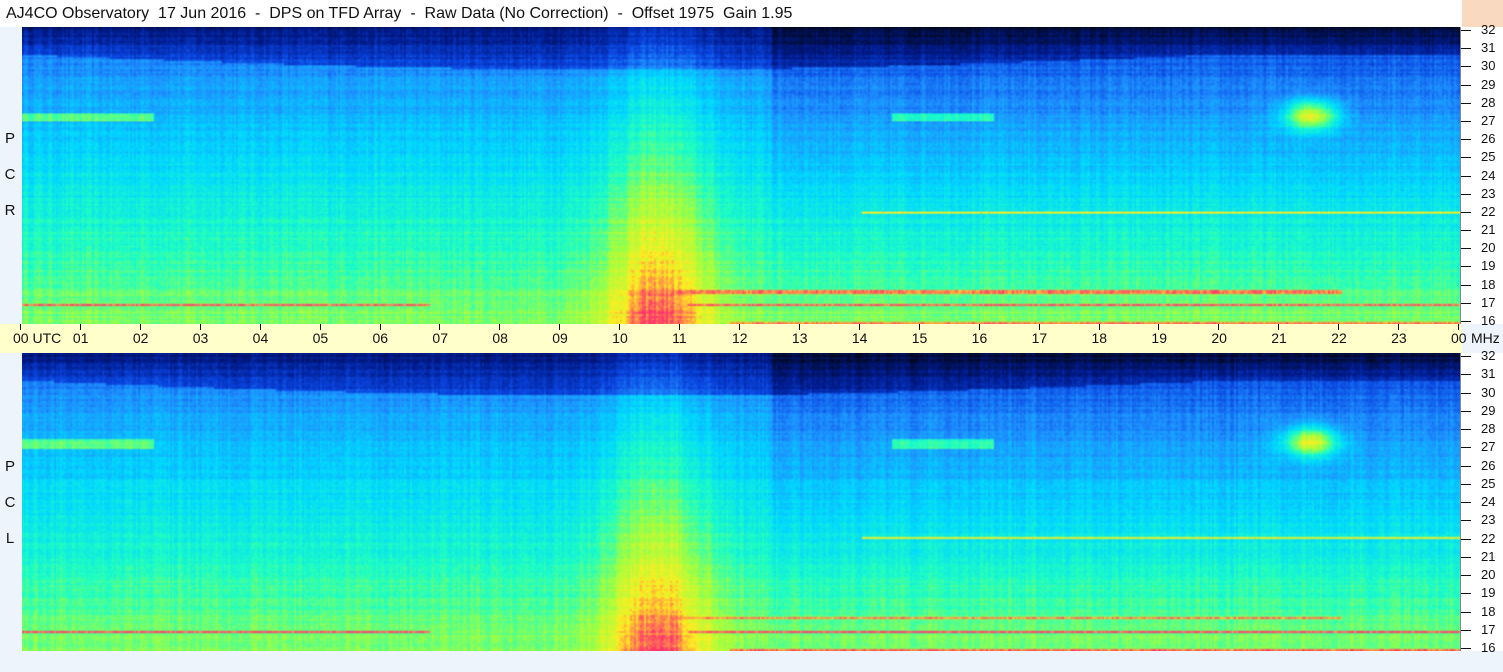  Describe the element at coordinates (1488, 392) in the screenshot. I see `lcp-freq-label: 30` at that location.